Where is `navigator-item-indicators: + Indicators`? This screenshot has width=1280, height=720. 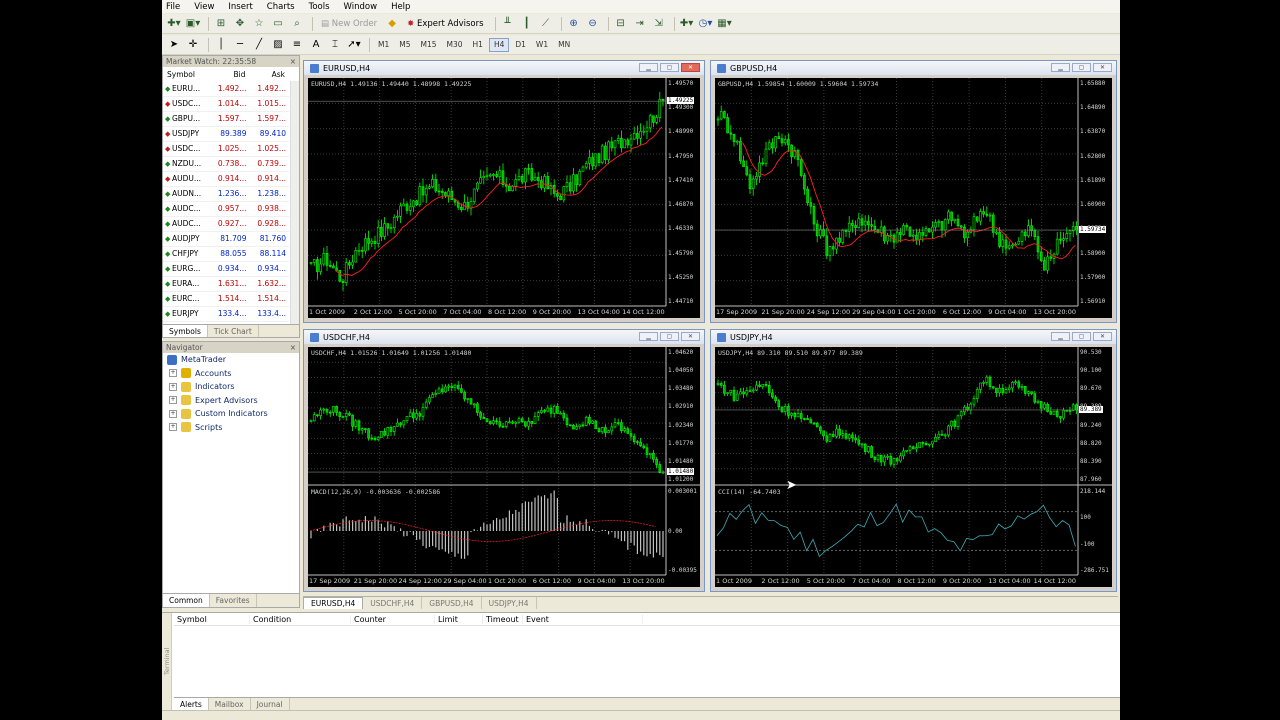
navigator-item-indicators: + Indicators is located at coordinates (231, 387).